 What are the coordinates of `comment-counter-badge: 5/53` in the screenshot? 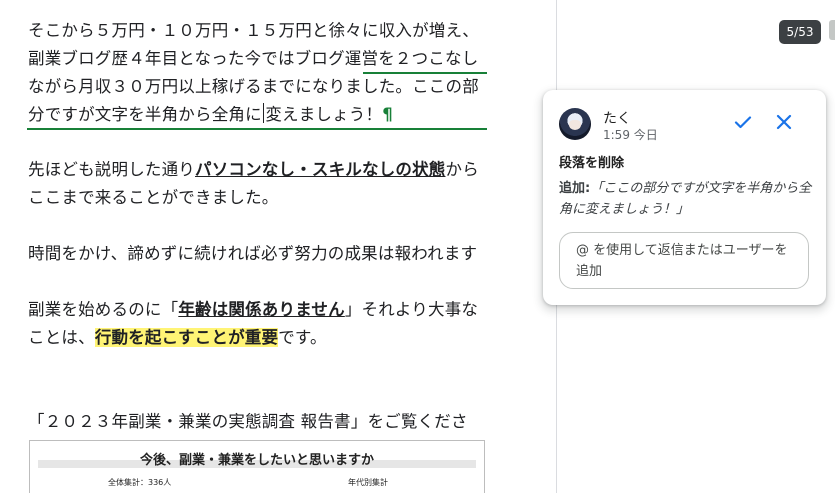 It's located at (800, 32).